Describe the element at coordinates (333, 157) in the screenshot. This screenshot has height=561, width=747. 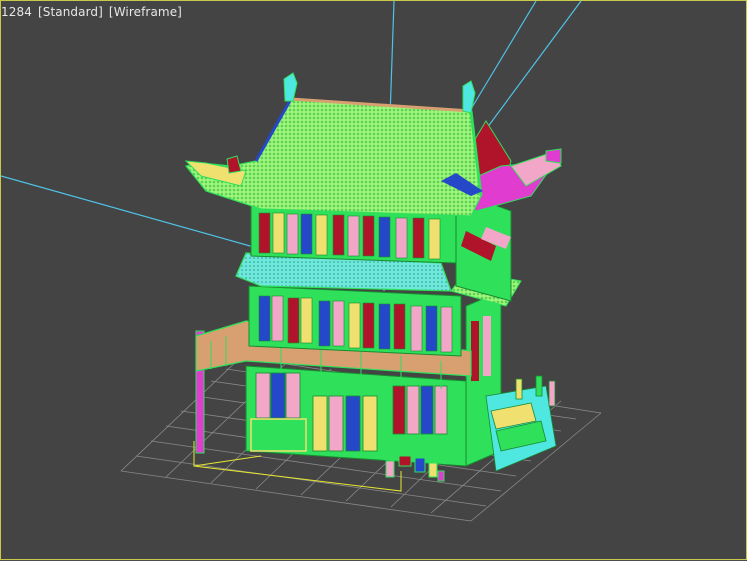
I see `main-roof` at that location.